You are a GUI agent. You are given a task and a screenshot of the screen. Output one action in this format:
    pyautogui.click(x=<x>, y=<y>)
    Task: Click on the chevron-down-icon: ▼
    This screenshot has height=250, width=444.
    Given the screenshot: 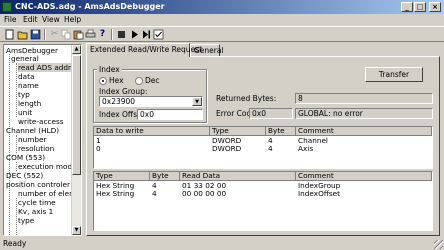 What is the action you would take?
    pyautogui.click(x=197, y=101)
    